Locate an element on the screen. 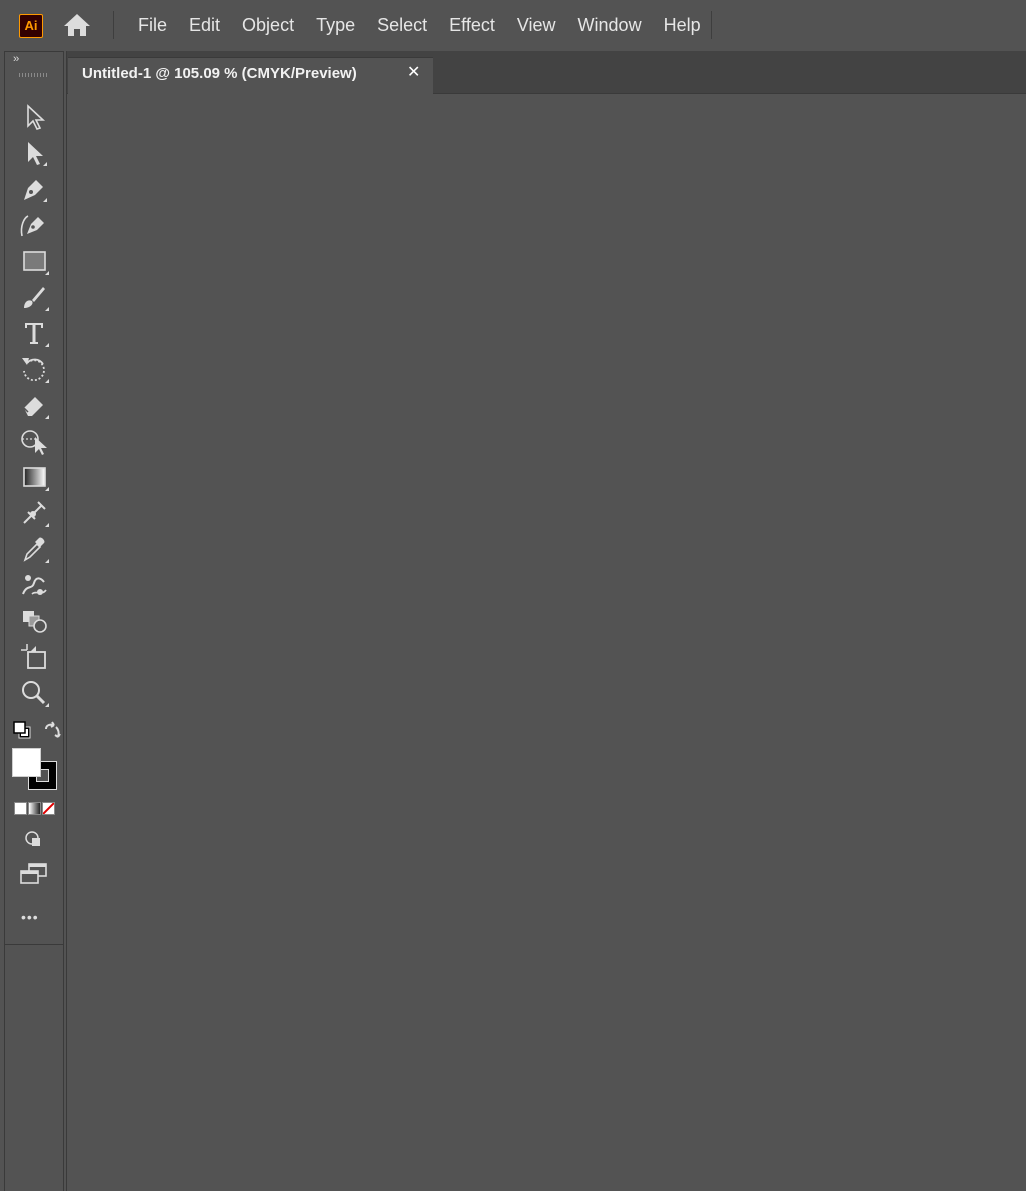  rectangle-tool is located at coordinates (34, 261).